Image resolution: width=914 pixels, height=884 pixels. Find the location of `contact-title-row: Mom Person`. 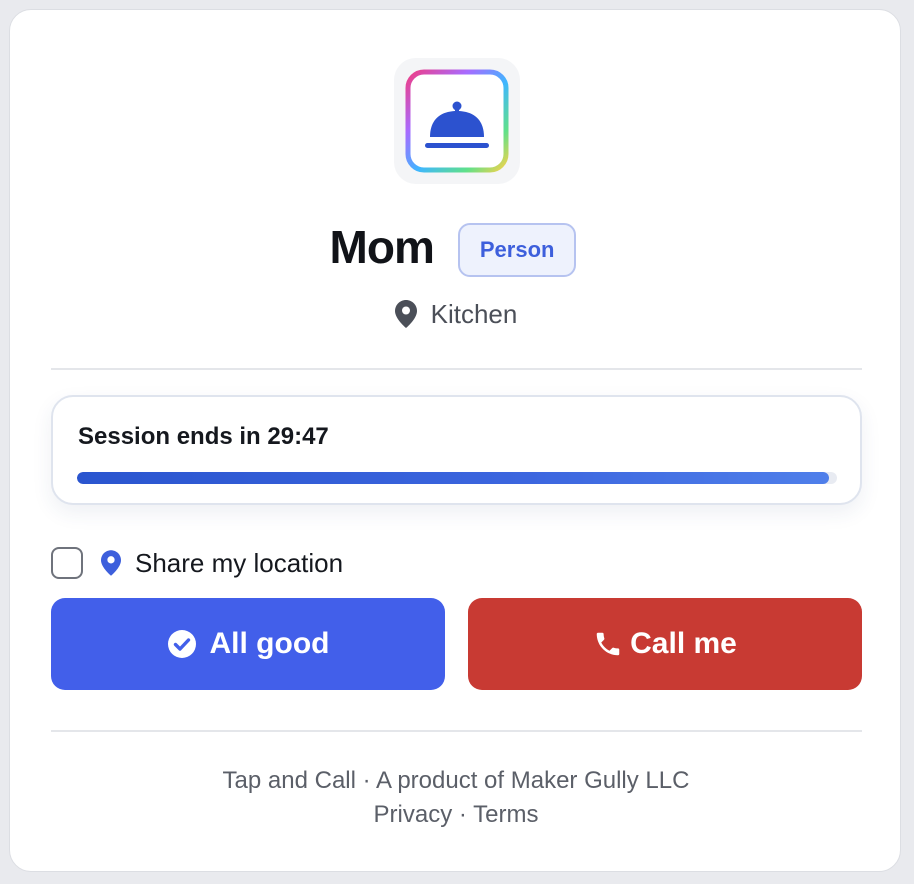

contact-title-row: Mom Person is located at coordinates (456, 247).